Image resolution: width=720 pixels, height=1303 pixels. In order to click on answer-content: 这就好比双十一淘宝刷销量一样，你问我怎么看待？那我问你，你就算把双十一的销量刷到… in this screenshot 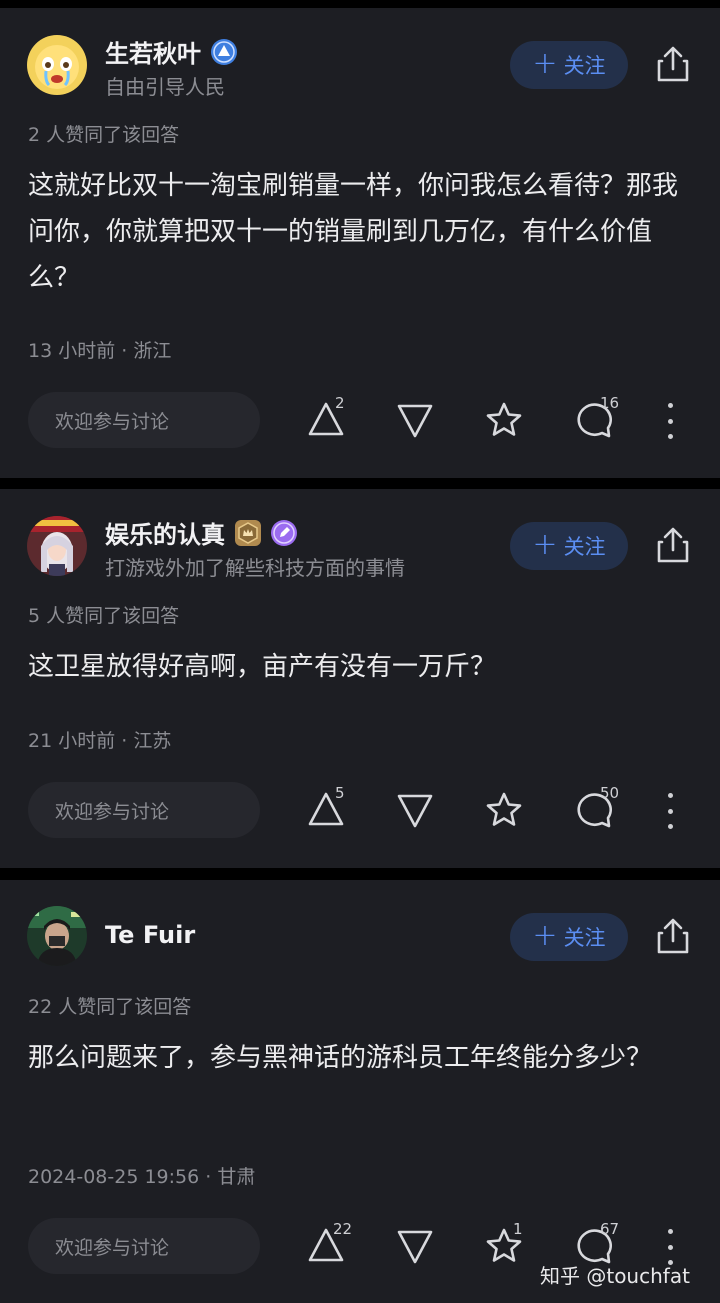, I will do `click(360, 232)`.